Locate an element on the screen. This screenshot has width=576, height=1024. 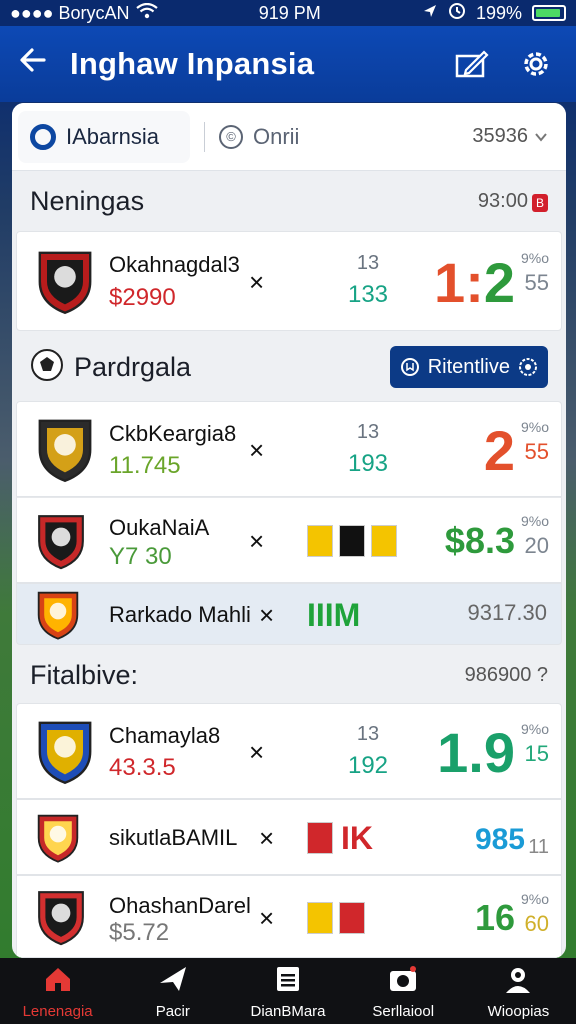
score-part: : is located at coordinates (474, 282).